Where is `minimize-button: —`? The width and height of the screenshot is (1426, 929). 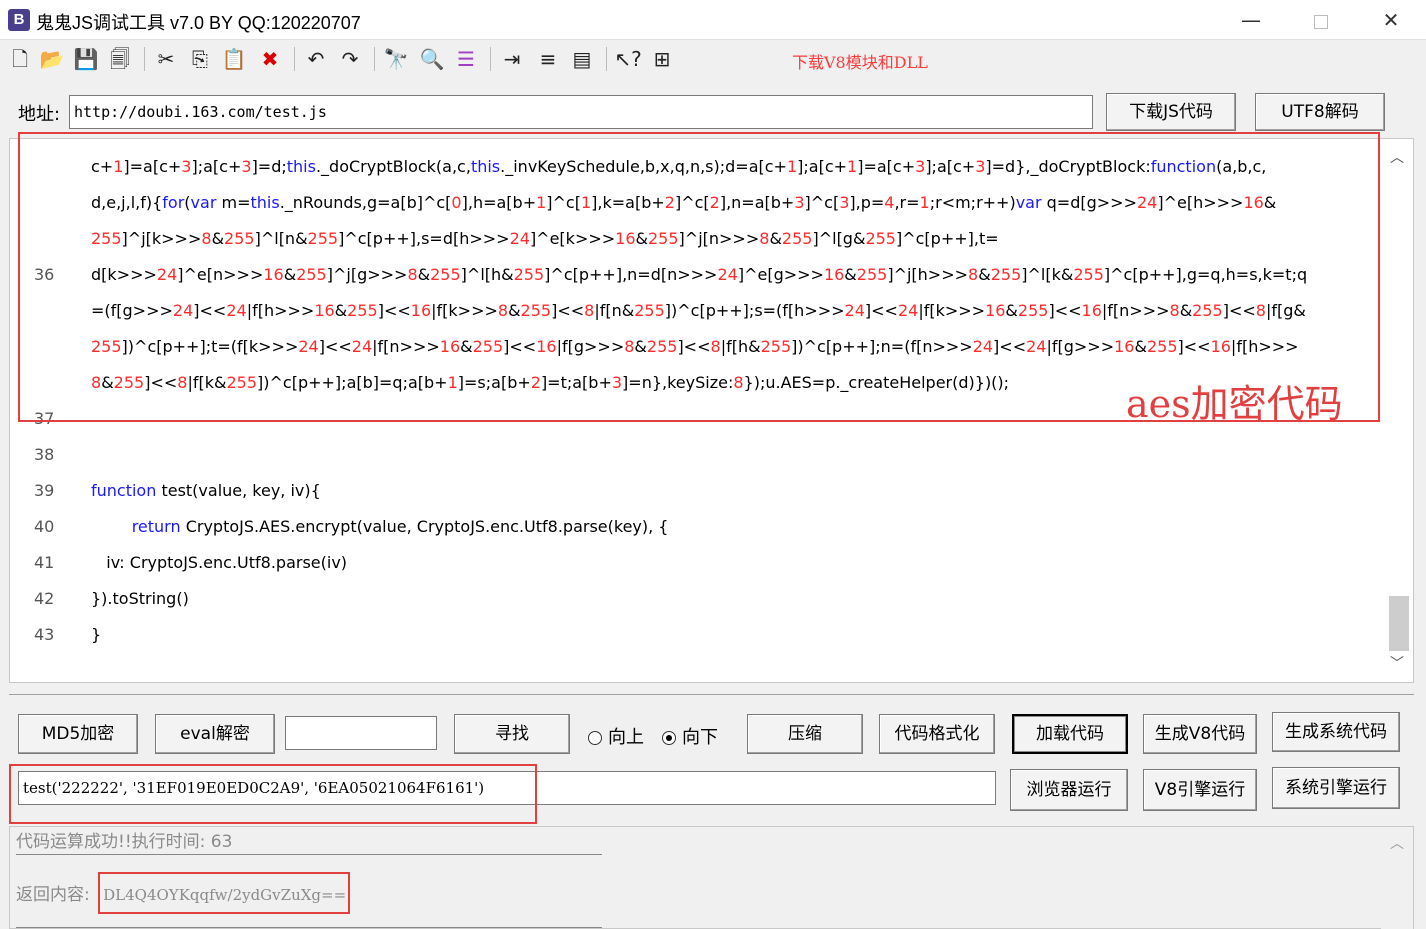
minimize-button: — is located at coordinates (1251, 20).